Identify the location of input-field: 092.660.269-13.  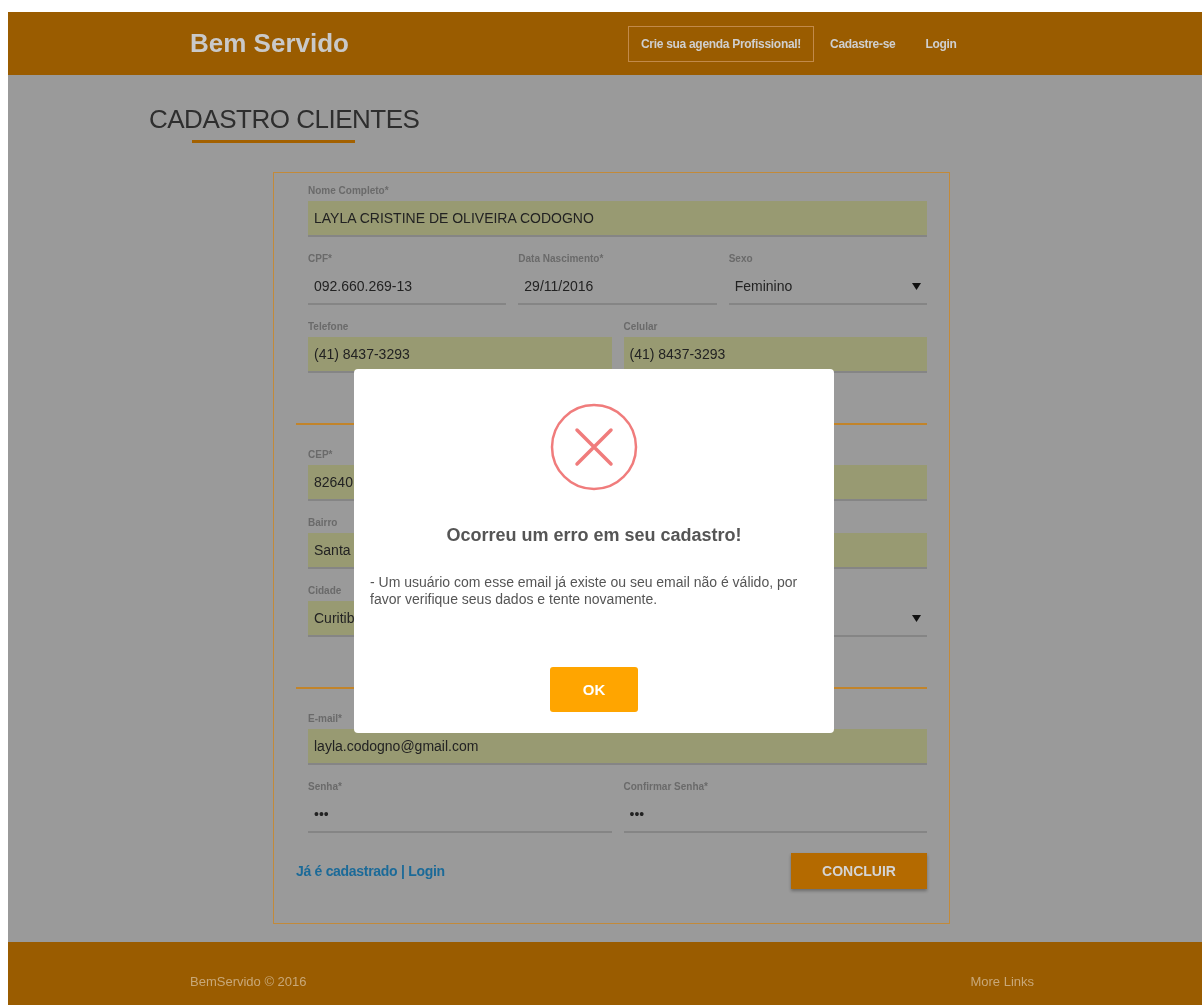
(407, 287).